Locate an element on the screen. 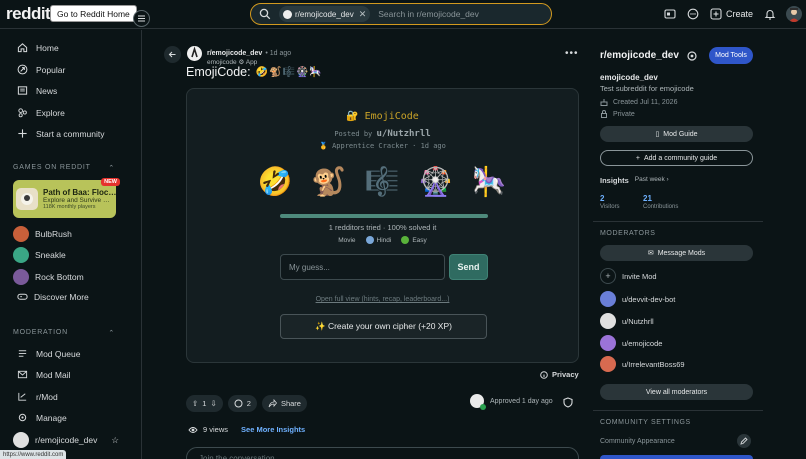 This screenshot has height=459, width=806. clue-emoji: 🐒 is located at coordinates (328, 181).